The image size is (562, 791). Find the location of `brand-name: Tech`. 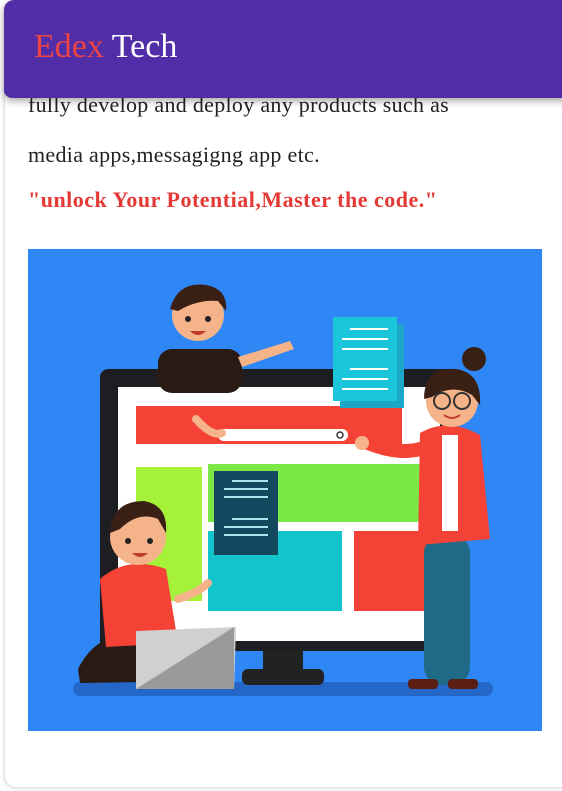

brand-name: Tech is located at coordinates (144, 46).